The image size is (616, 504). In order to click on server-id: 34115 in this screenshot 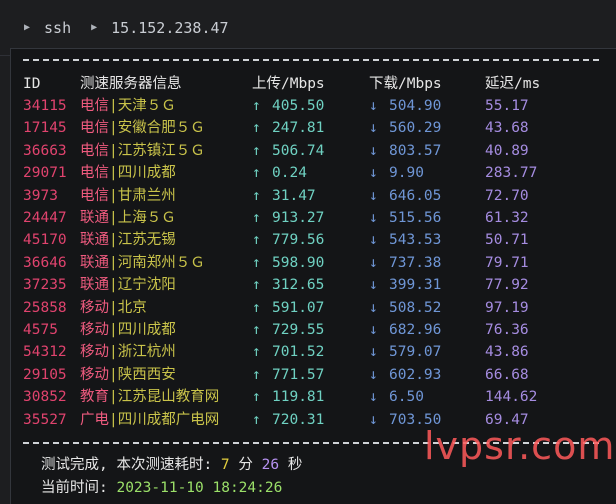, I will do `click(45, 106)`.